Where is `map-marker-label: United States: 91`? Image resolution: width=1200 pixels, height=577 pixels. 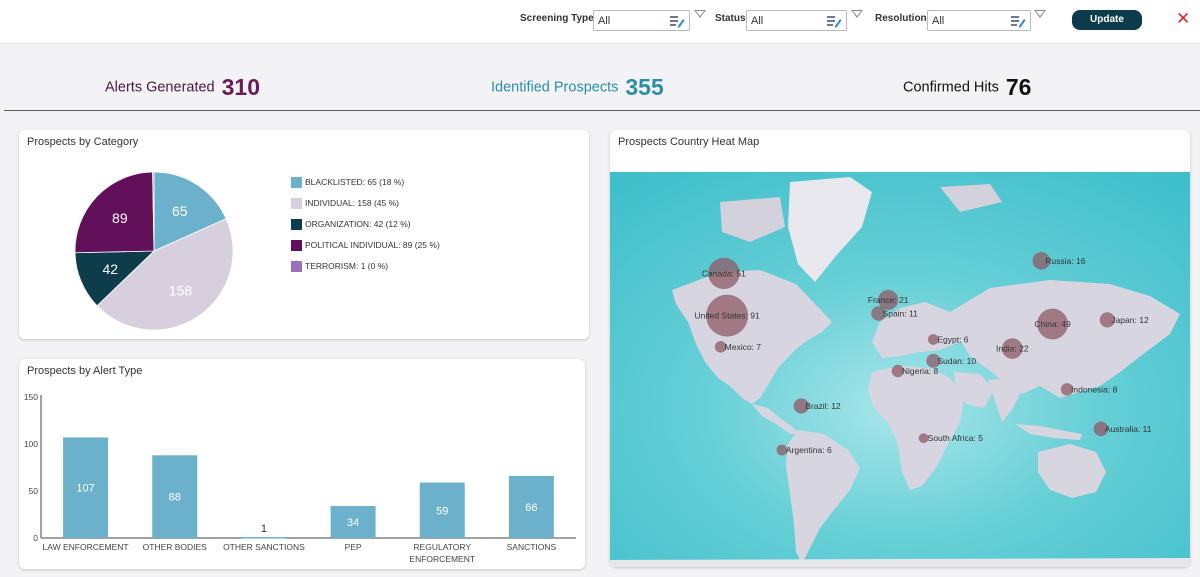
map-marker-label: United States: 91 is located at coordinates (727, 316).